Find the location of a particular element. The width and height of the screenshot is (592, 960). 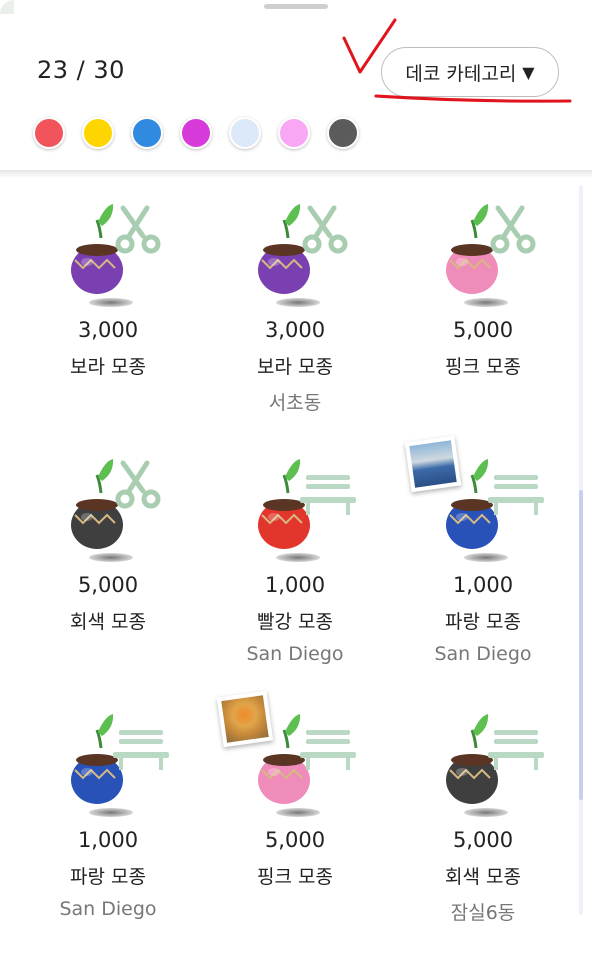

color-filter-row is located at coordinates (196, 133).